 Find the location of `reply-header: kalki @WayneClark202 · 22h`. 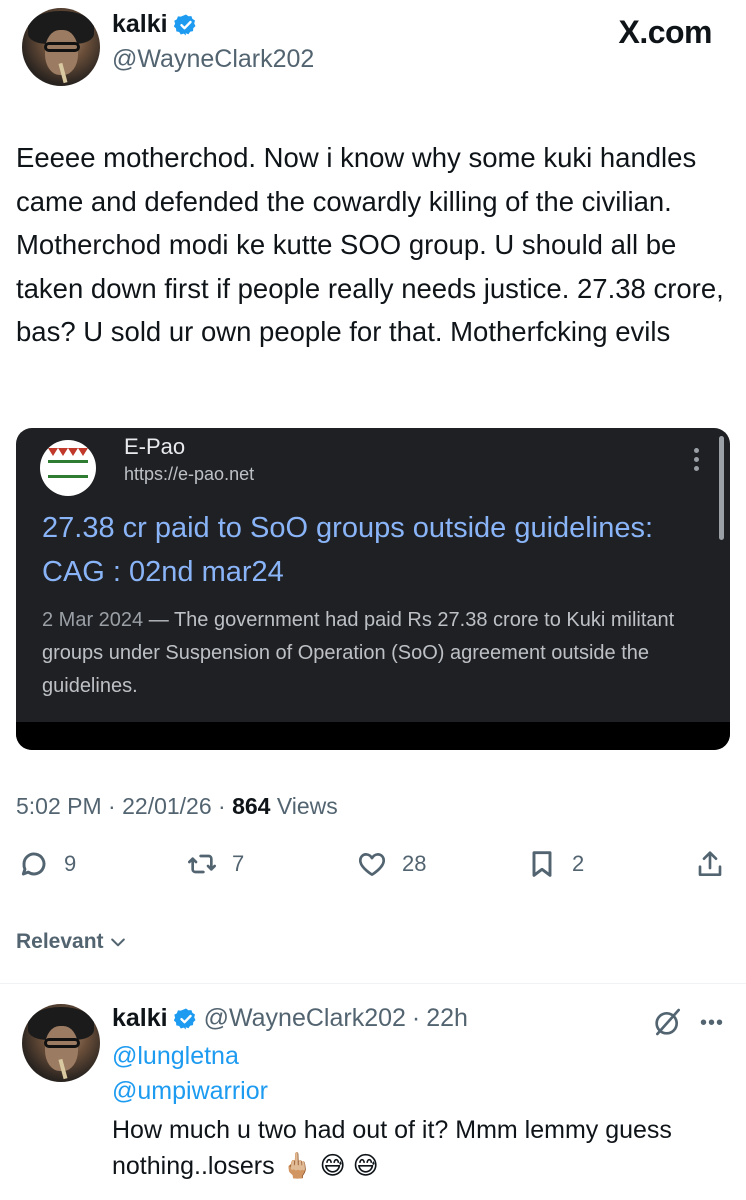

reply-header: kalki @WayneClark202 · 22h is located at coordinates (290, 1018).